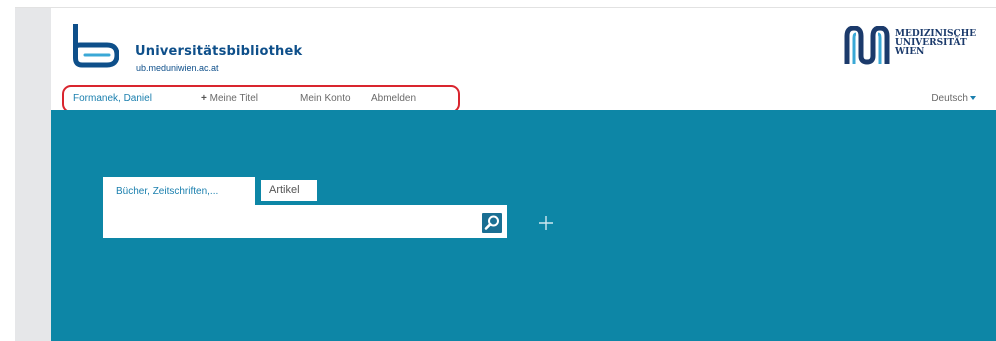 Image resolution: width=996 pixels, height=341 pixels. I want to click on chevron-down-icon, so click(973, 98).